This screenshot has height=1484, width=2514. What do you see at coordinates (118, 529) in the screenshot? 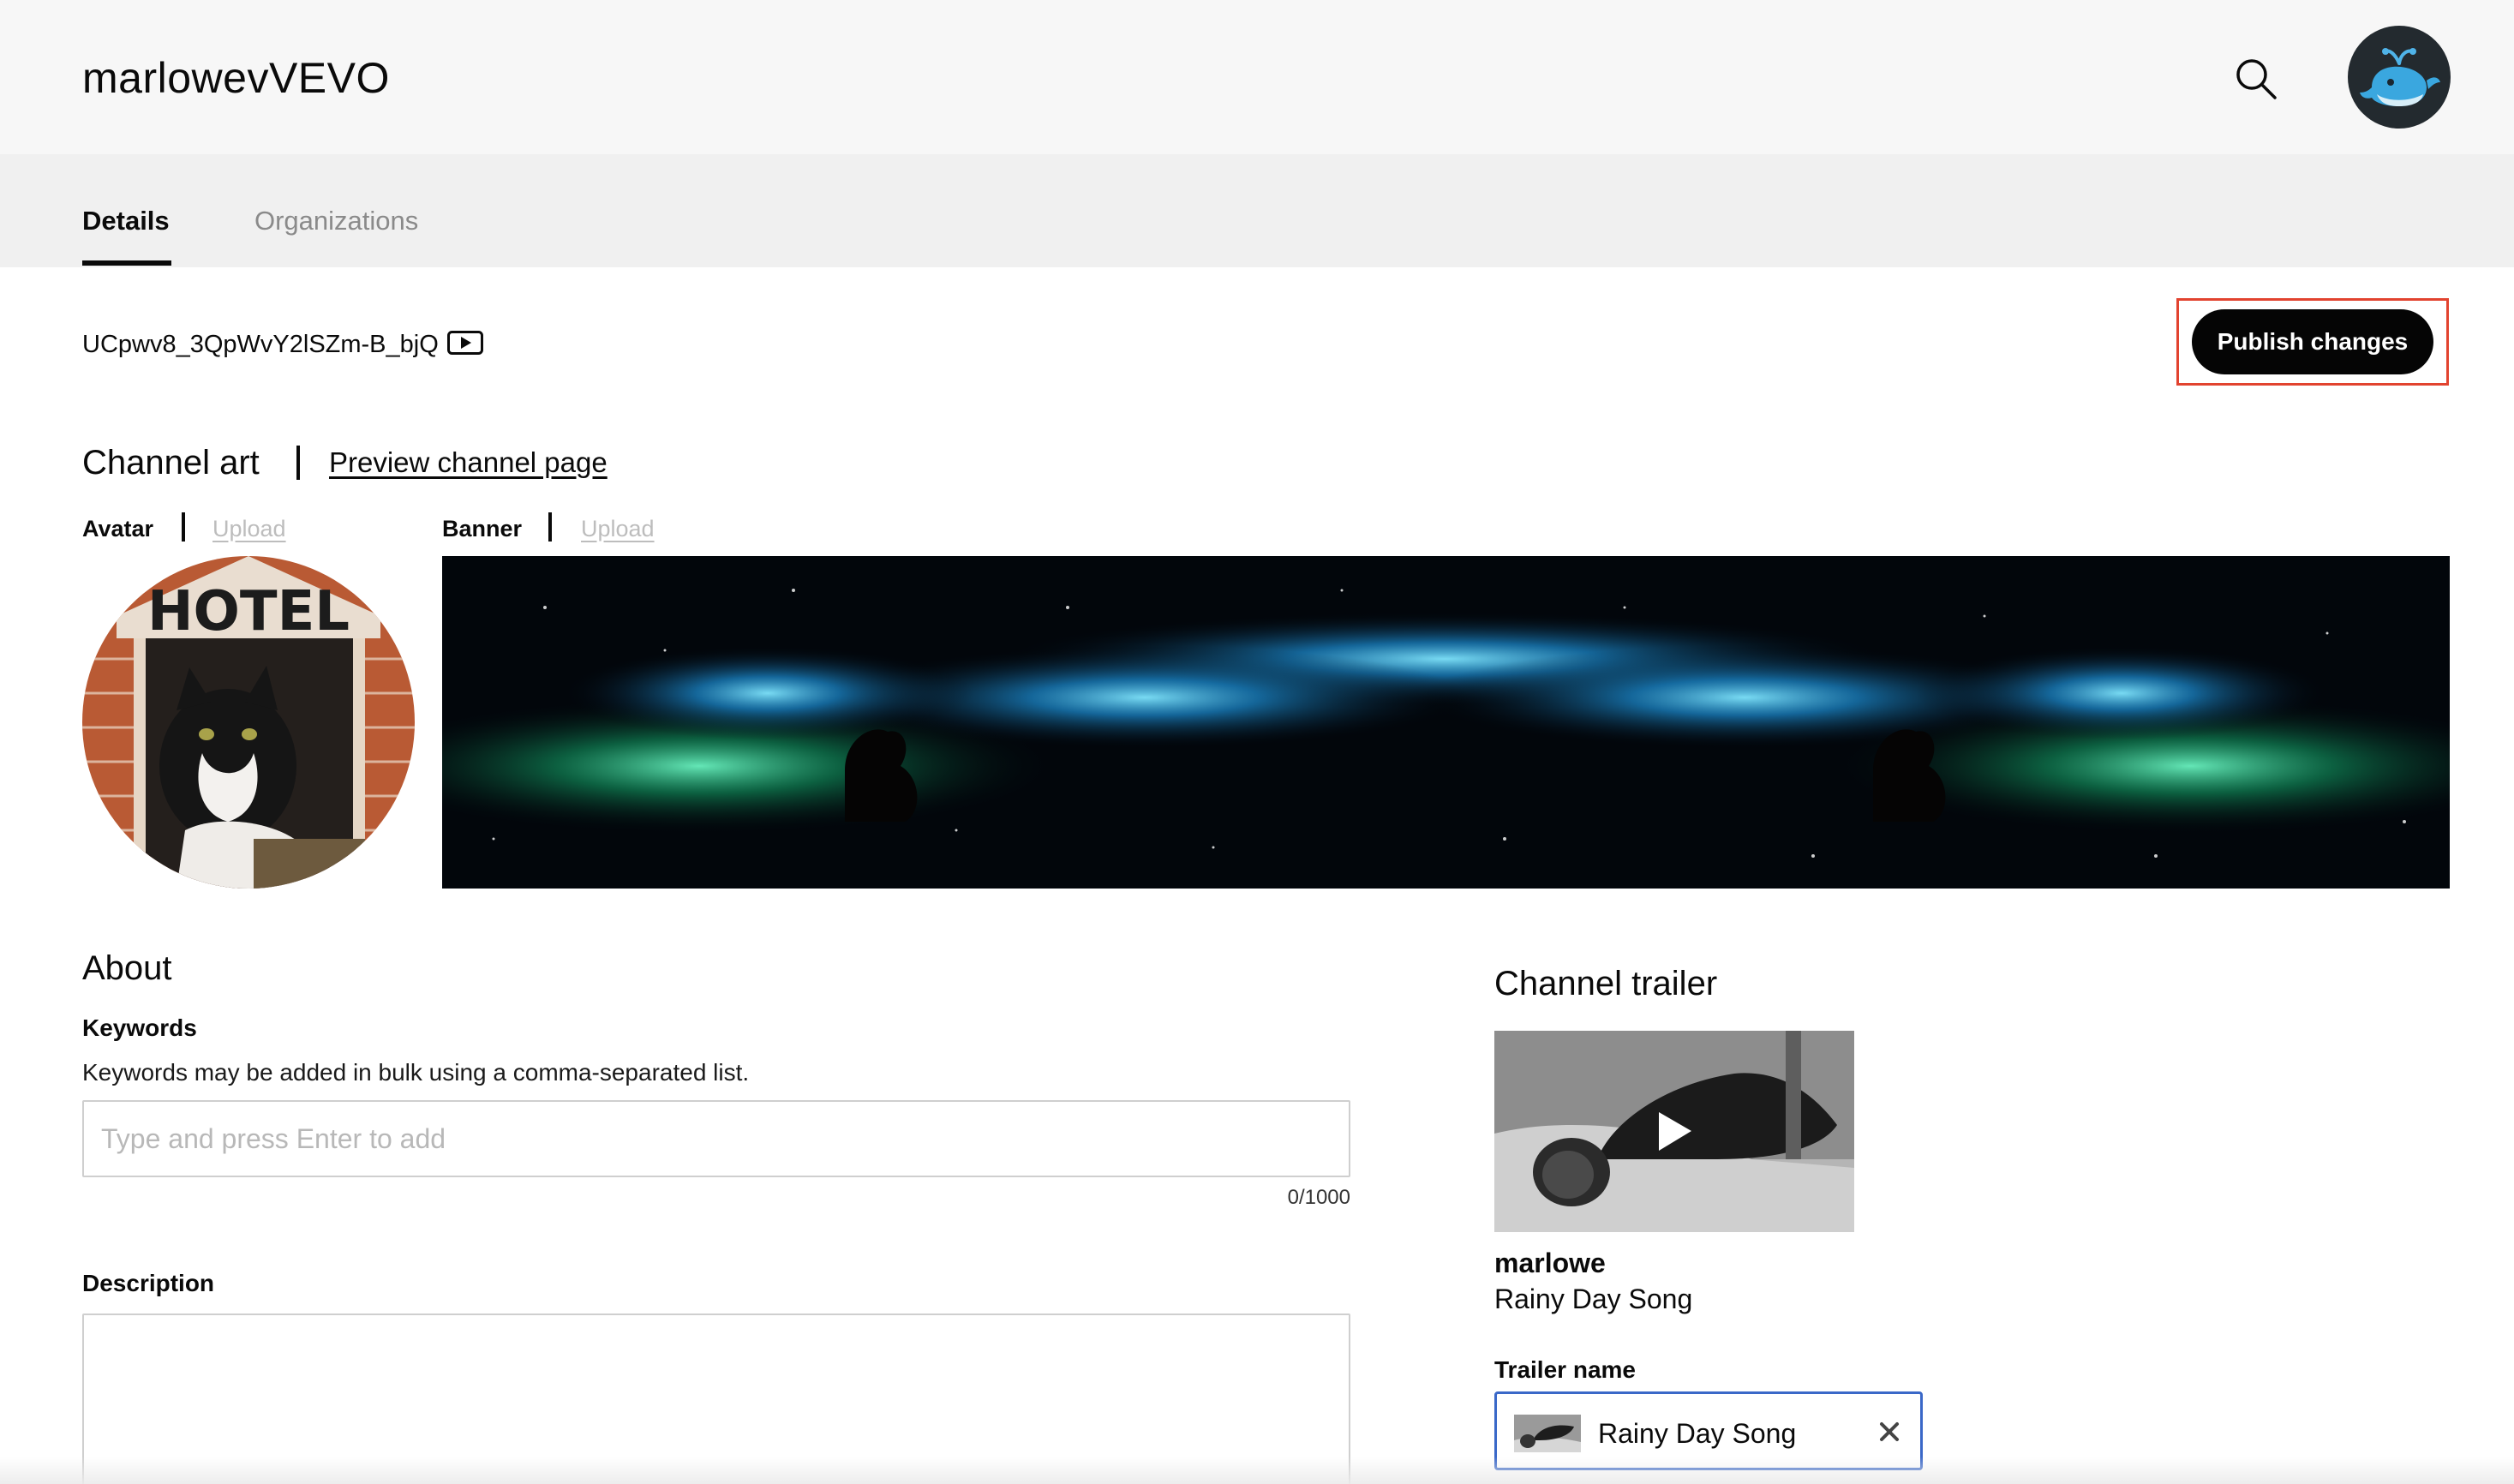
I see `avatar-label: Avatar` at bounding box center [118, 529].